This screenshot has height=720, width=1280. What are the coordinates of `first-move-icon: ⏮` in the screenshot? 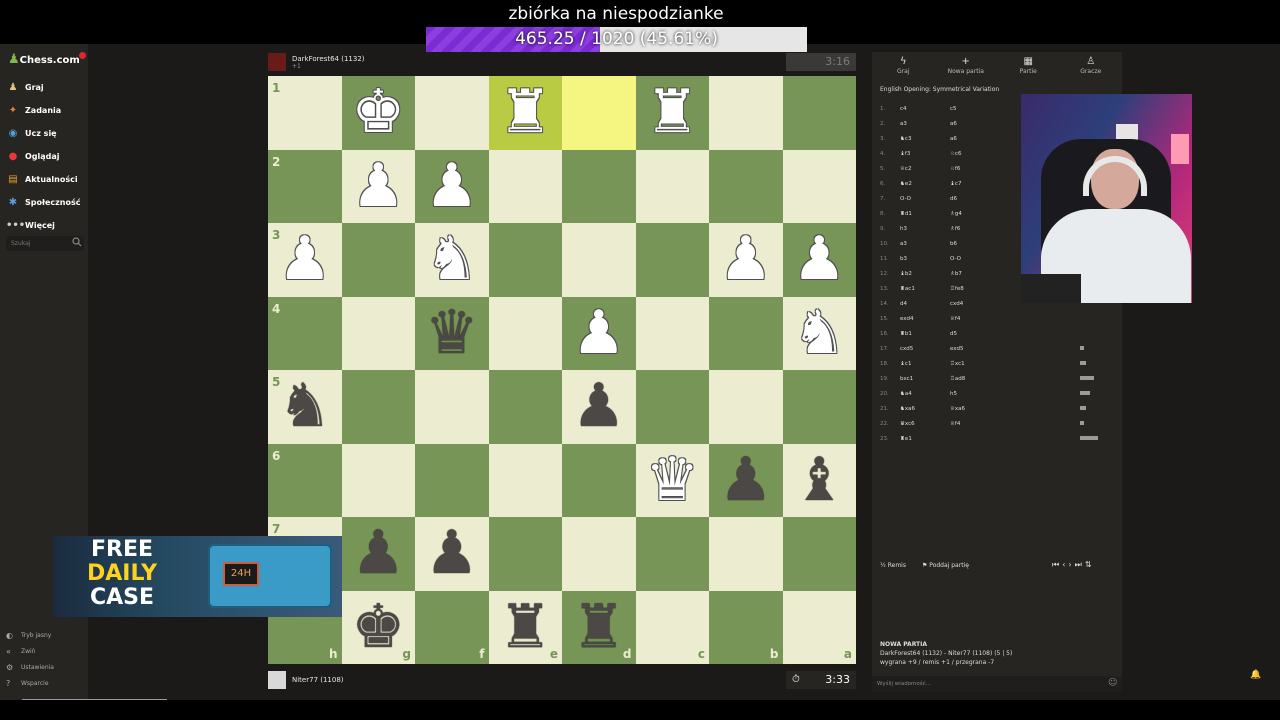 It's located at (1057, 564).